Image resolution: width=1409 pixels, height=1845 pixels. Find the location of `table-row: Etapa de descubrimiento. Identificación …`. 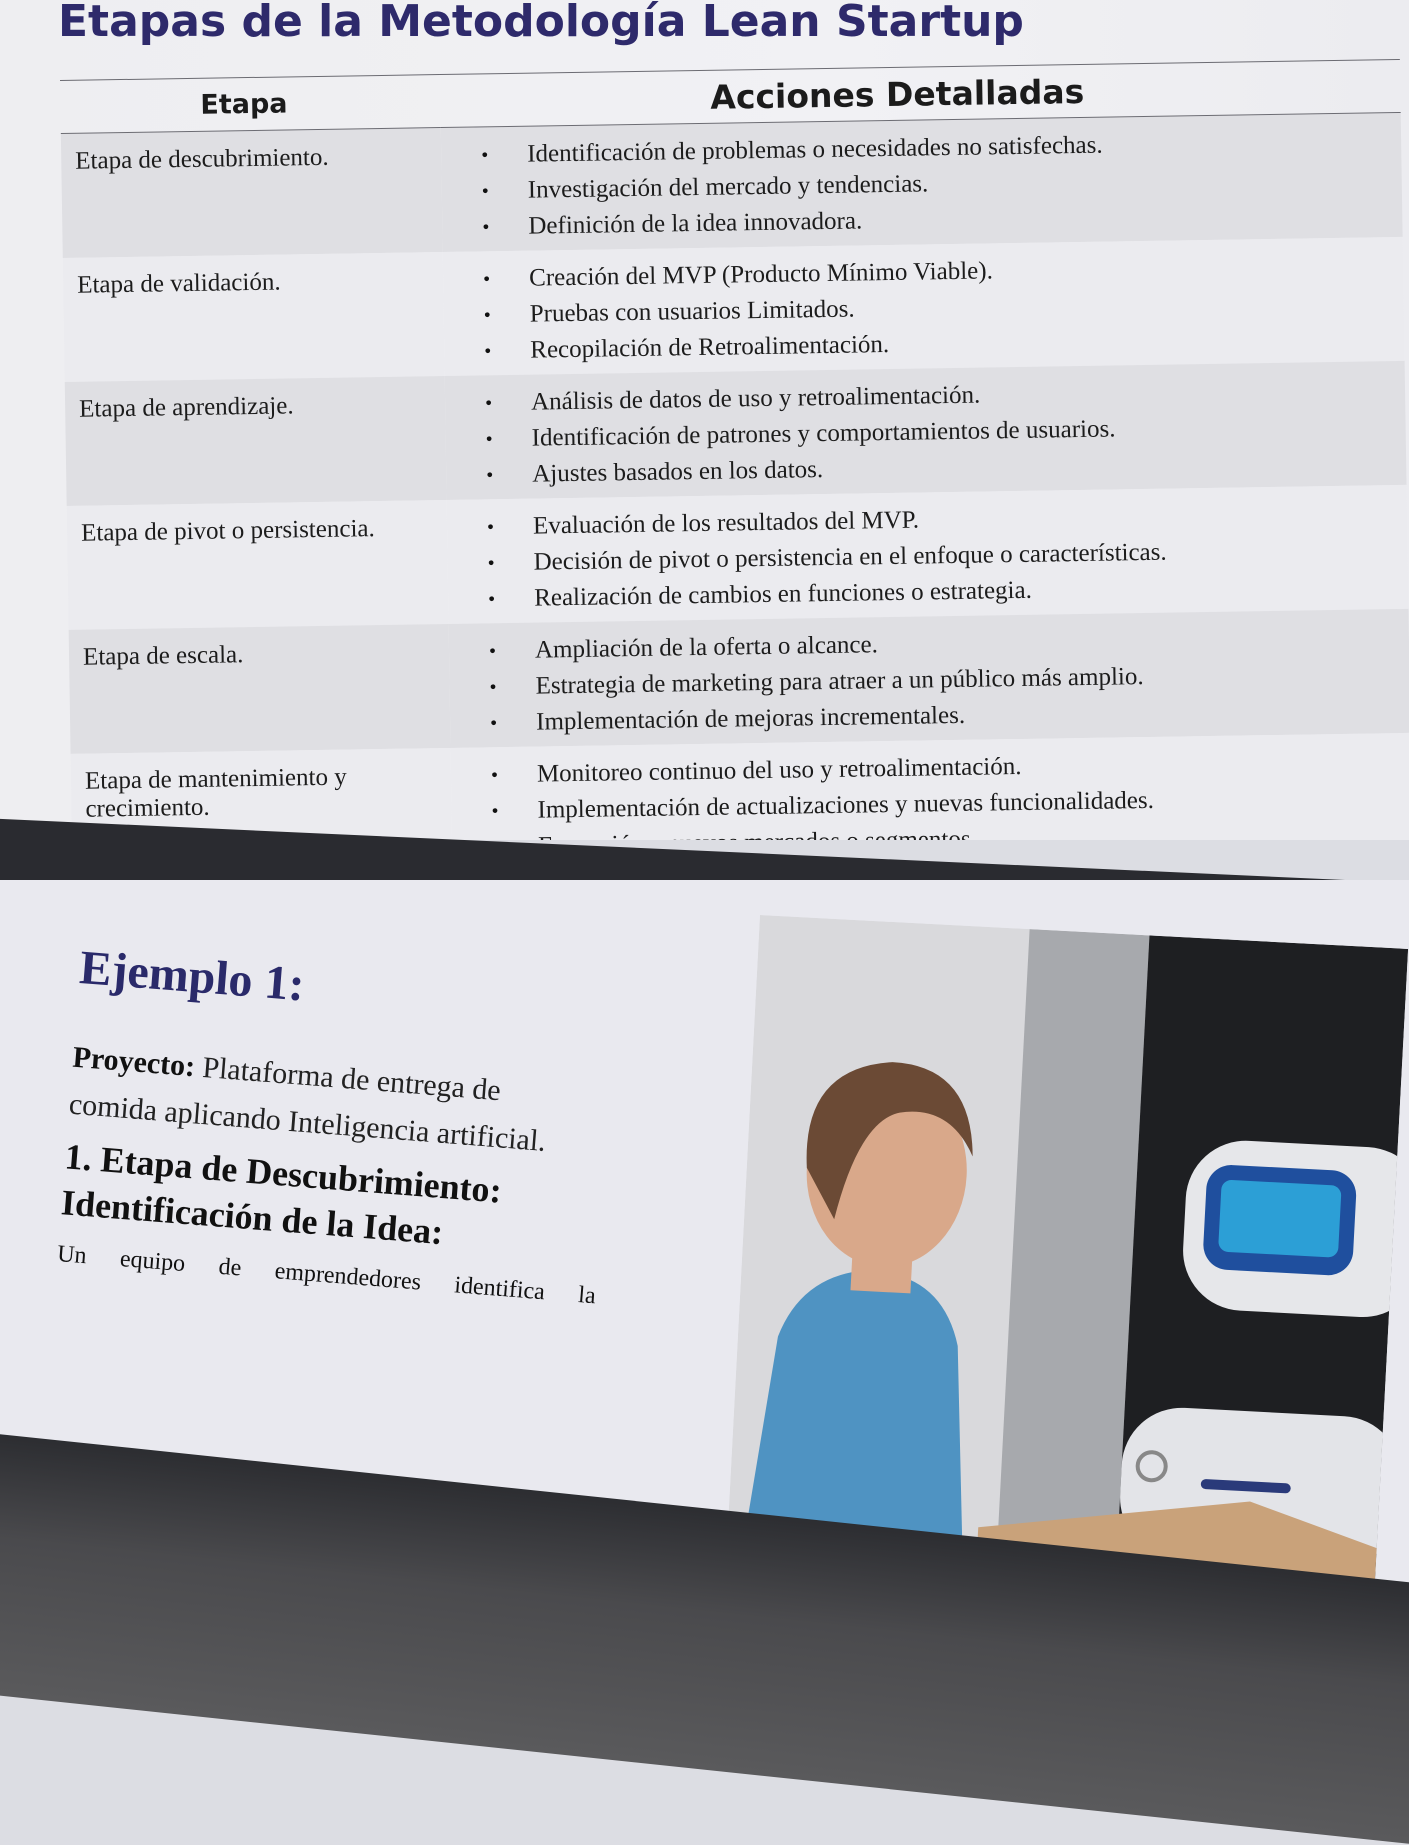

table-row: Etapa de descubrimiento. Identificación … is located at coordinates (731, 185).